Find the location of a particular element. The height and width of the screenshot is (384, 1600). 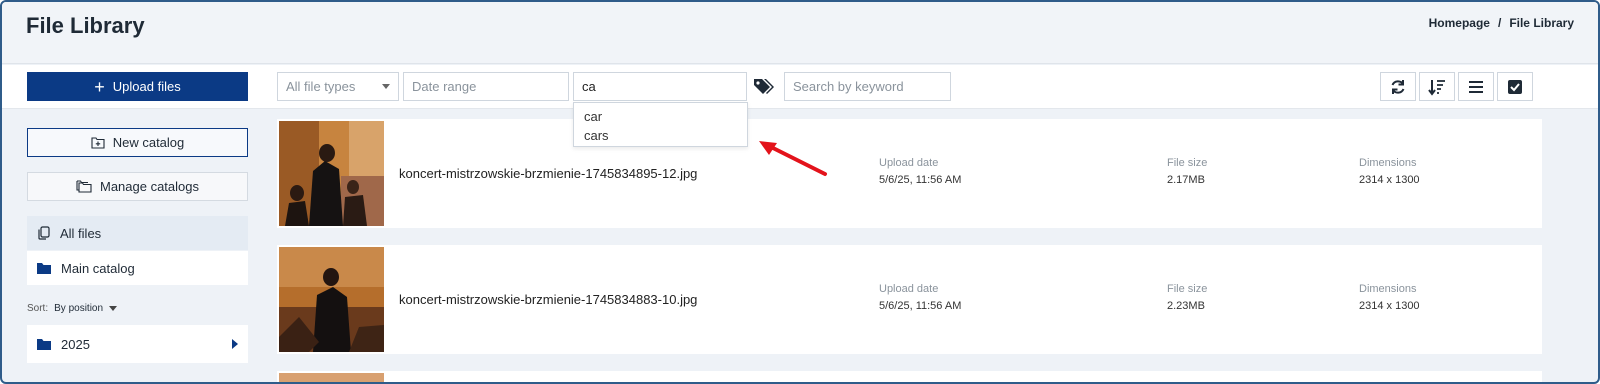

select-all-button is located at coordinates (1515, 86).